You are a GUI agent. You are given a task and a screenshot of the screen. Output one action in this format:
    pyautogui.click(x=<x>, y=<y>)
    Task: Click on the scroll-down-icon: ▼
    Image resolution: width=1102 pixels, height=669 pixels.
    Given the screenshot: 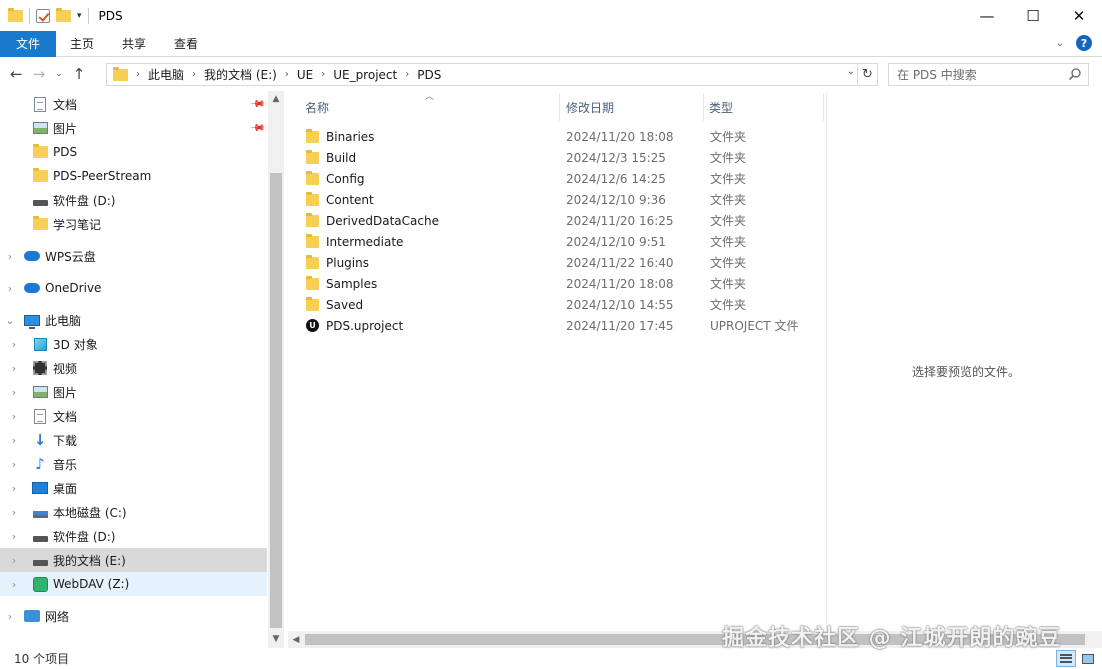 What is the action you would take?
    pyautogui.click(x=276, y=639)
    